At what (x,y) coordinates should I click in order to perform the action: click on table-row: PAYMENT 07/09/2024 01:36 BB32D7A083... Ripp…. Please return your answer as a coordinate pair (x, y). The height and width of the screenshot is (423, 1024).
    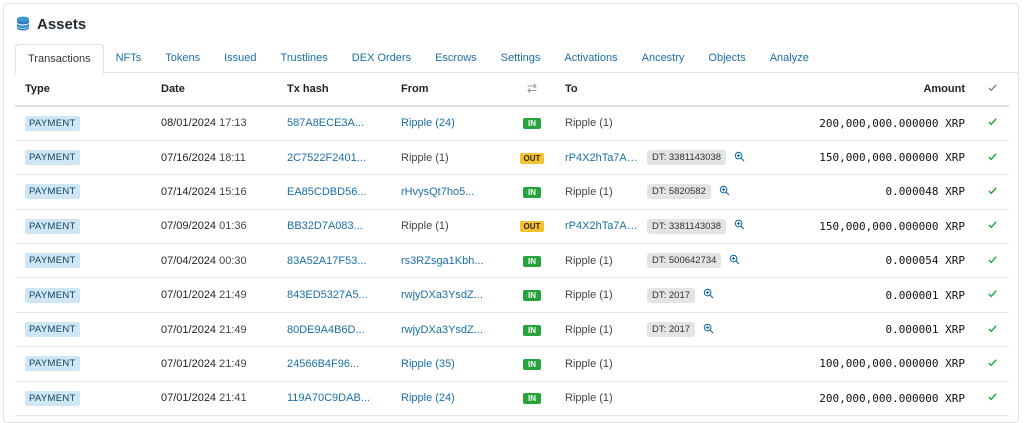
    Looking at the image, I should click on (512, 227).